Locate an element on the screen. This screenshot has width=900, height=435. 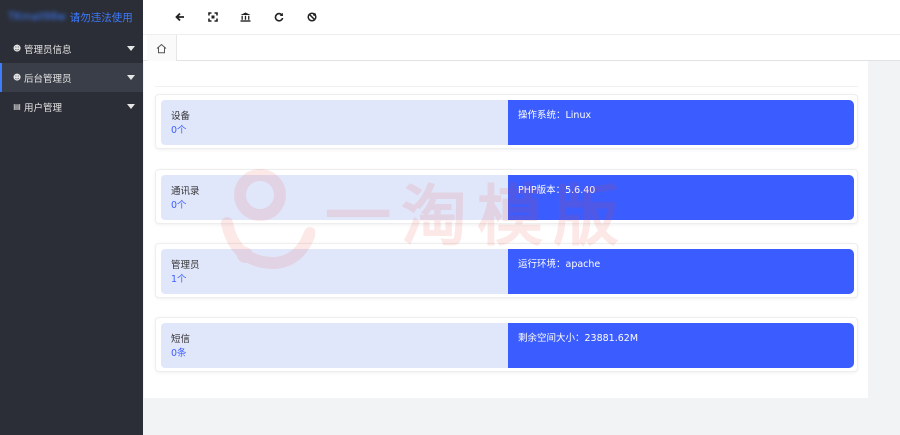
card-stat: 短信 0条 is located at coordinates (334, 345).